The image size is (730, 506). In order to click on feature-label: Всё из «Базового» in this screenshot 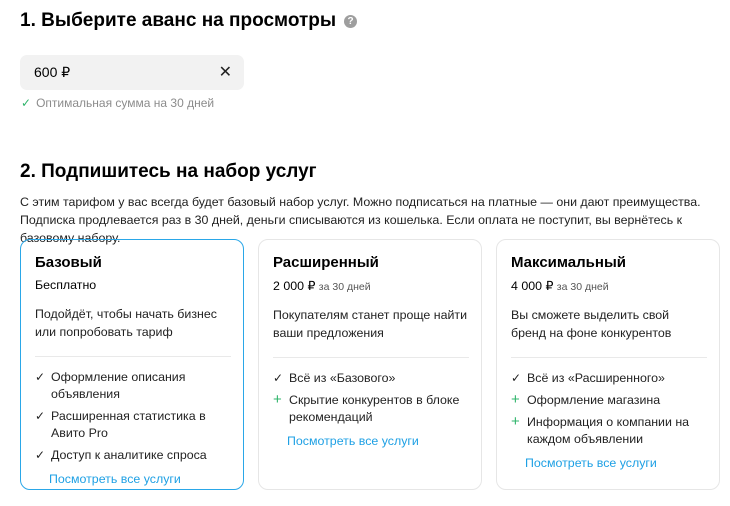, I will do `click(342, 378)`.